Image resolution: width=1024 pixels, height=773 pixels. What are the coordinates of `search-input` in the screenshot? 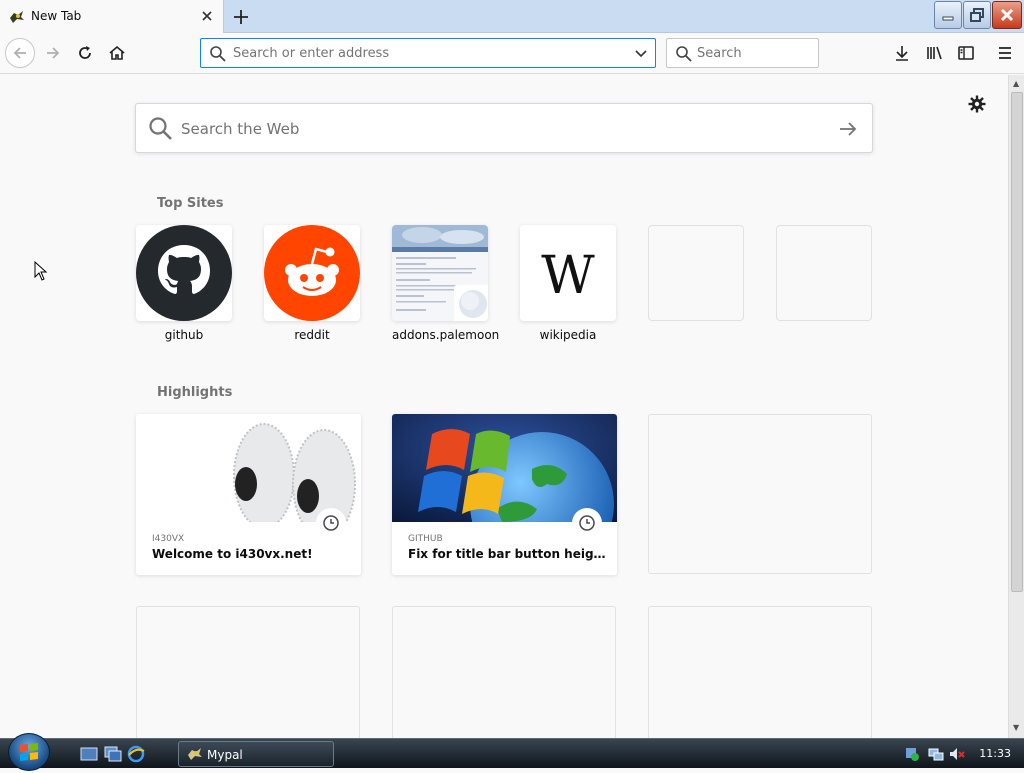 It's located at (754, 53).